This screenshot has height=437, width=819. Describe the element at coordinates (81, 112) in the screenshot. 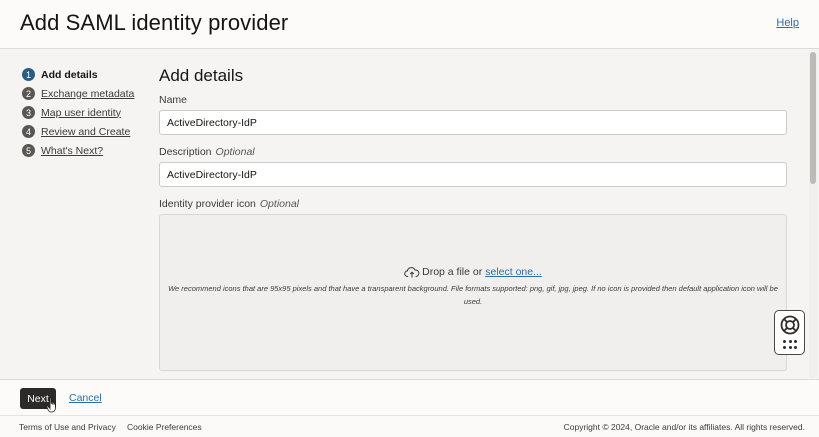

I see `step-label: Map user identity` at that location.